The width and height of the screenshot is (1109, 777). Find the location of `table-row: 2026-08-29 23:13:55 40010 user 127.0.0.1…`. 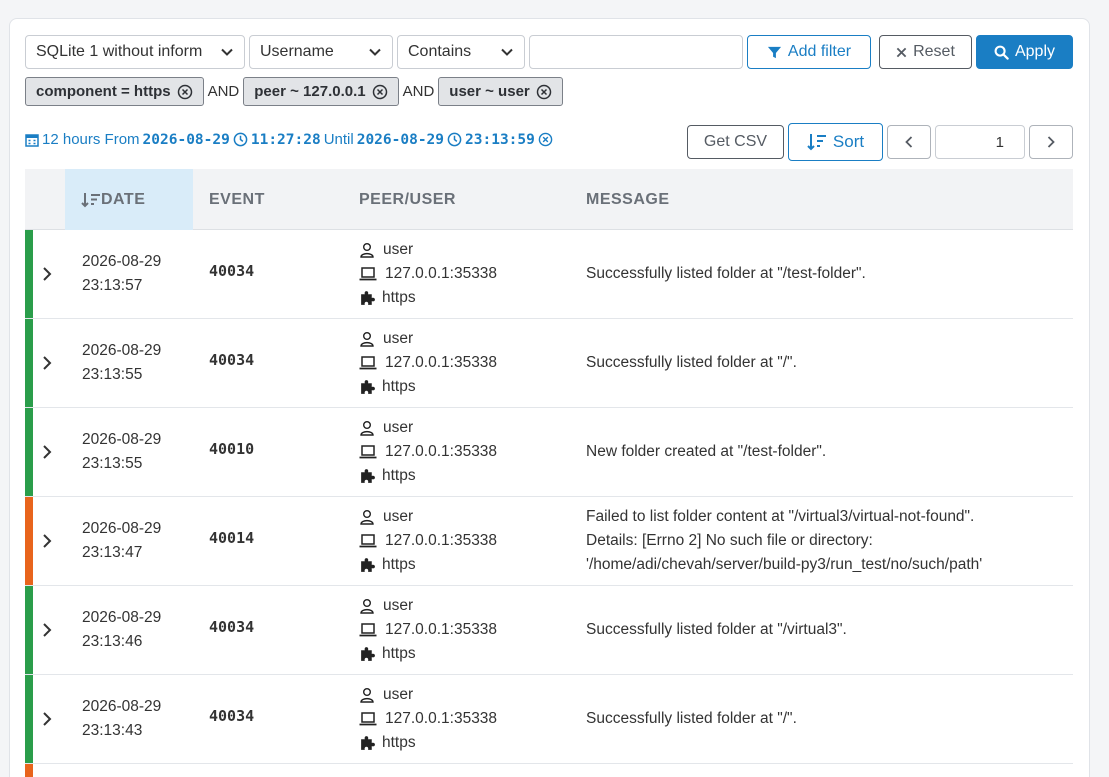

table-row: 2026-08-29 23:13:55 40010 user 127.0.0.1… is located at coordinates (549, 452).